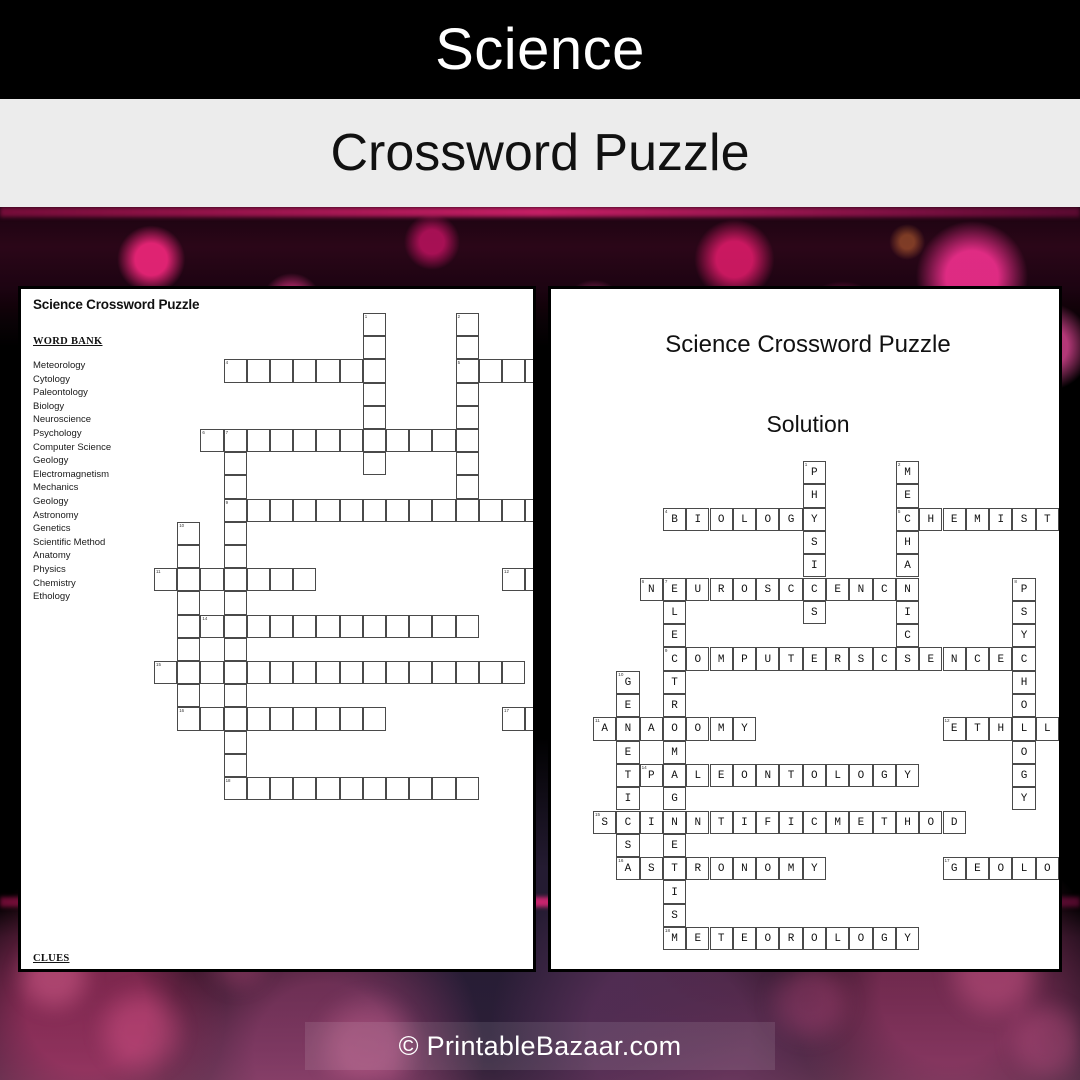 The image size is (1080, 1080). What do you see at coordinates (514, 580) in the screenshot?
I see `crossword-cell: 12` at bounding box center [514, 580].